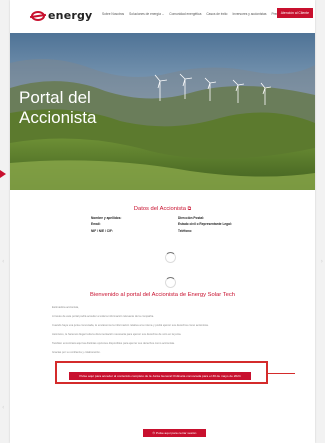  What do you see at coordinates (321, 261) in the screenshot?
I see `right-chevron-icon: ›` at bounding box center [321, 261].